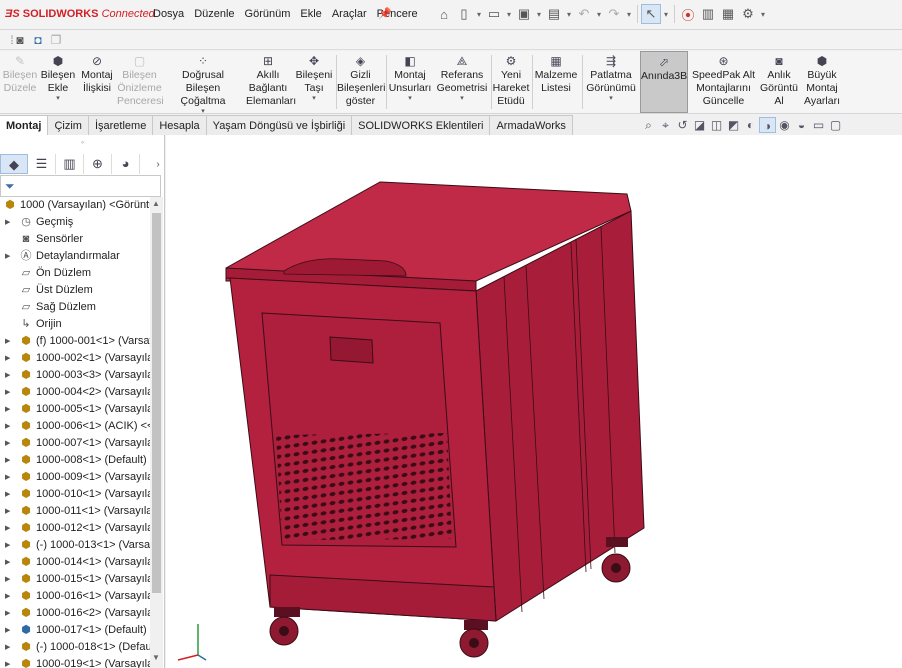  I want to click on tree-item-right-plane: ▱ Sağ Düzlem, so click(75, 307).